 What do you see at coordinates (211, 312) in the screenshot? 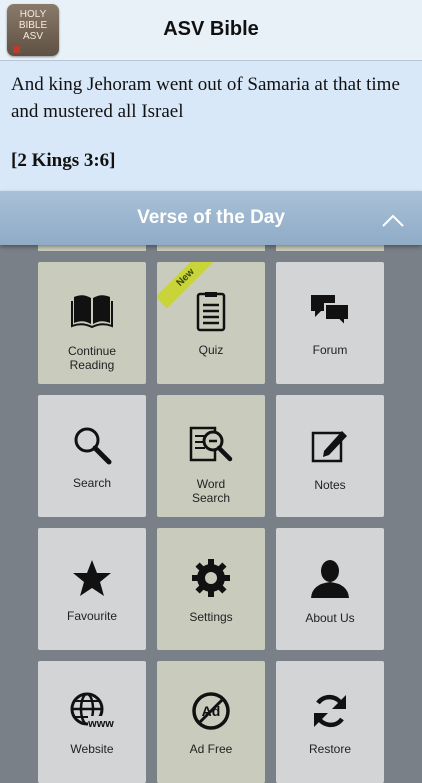
I see `quiz-list-icon` at bounding box center [211, 312].